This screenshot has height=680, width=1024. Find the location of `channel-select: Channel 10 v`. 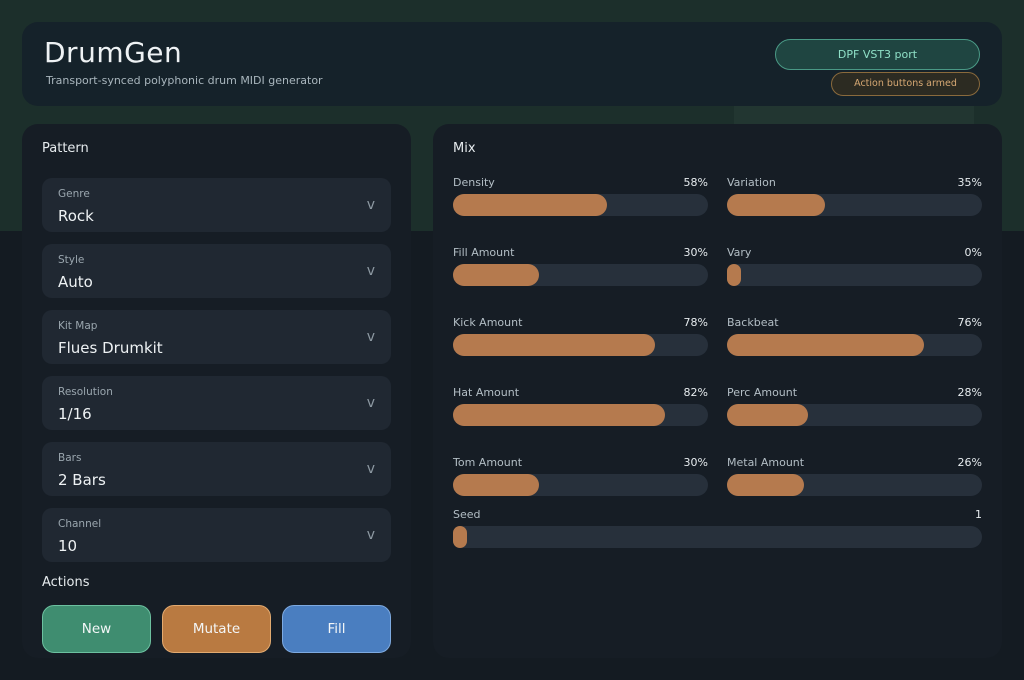

channel-select: Channel 10 v is located at coordinates (216, 535).